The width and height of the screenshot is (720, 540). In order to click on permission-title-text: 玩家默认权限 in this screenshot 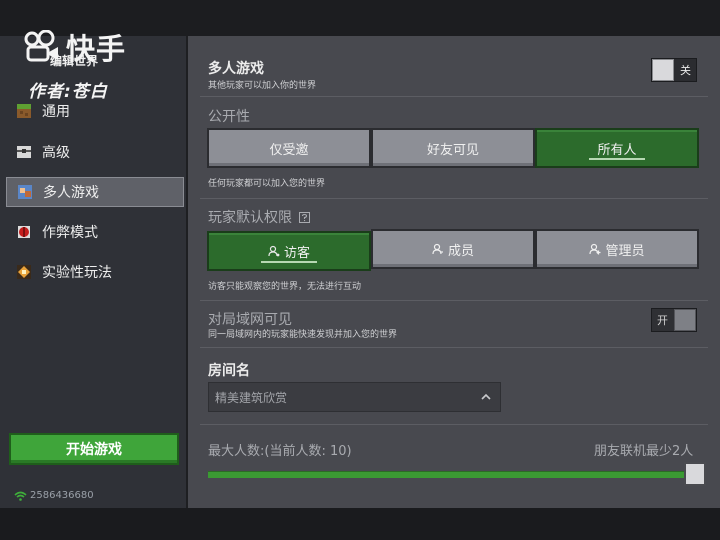, I will do `click(250, 218)`.